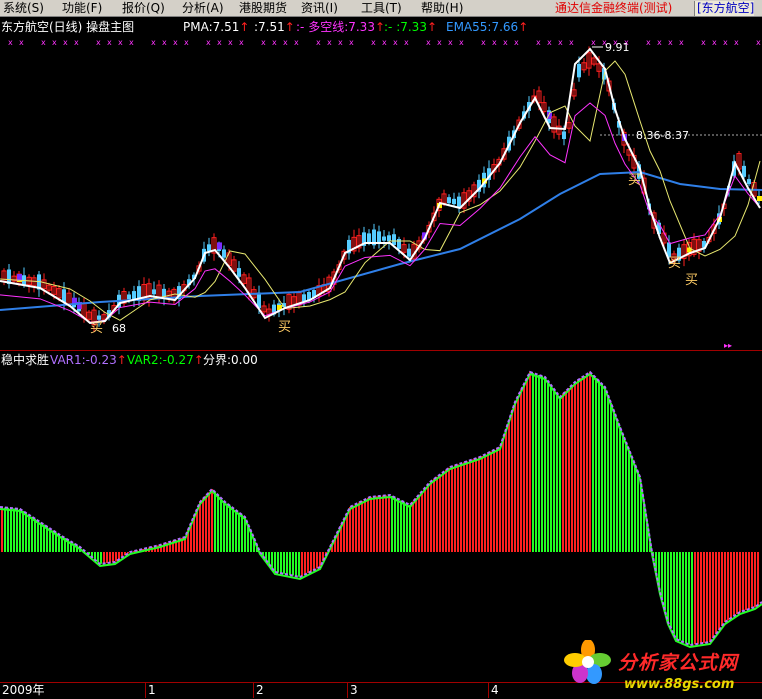  What do you see at coordinates (678, 663) in the screenshot?
I see `watermark-title: 分析家公式网` at bounding box center [678, 663].